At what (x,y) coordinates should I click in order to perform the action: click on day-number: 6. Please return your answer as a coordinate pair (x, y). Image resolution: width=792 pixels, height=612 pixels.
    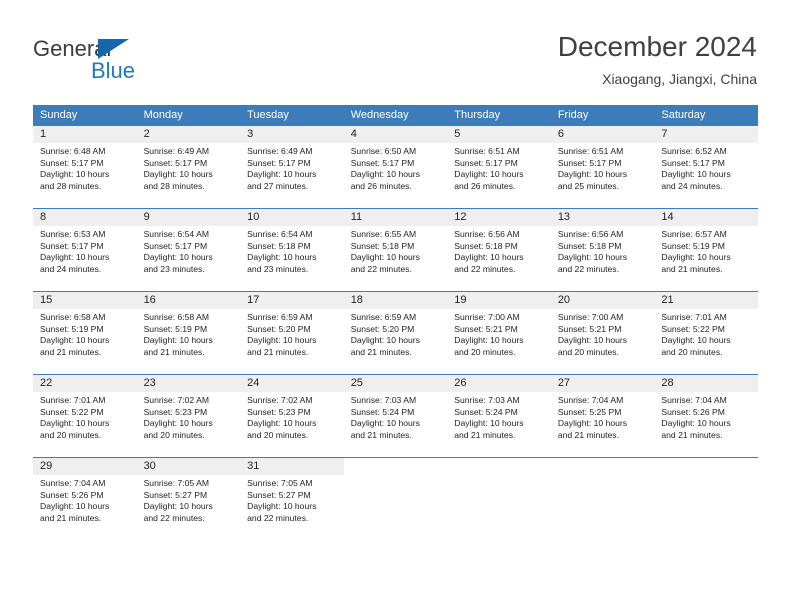
    Looking at the image, I should click on (602, 134).